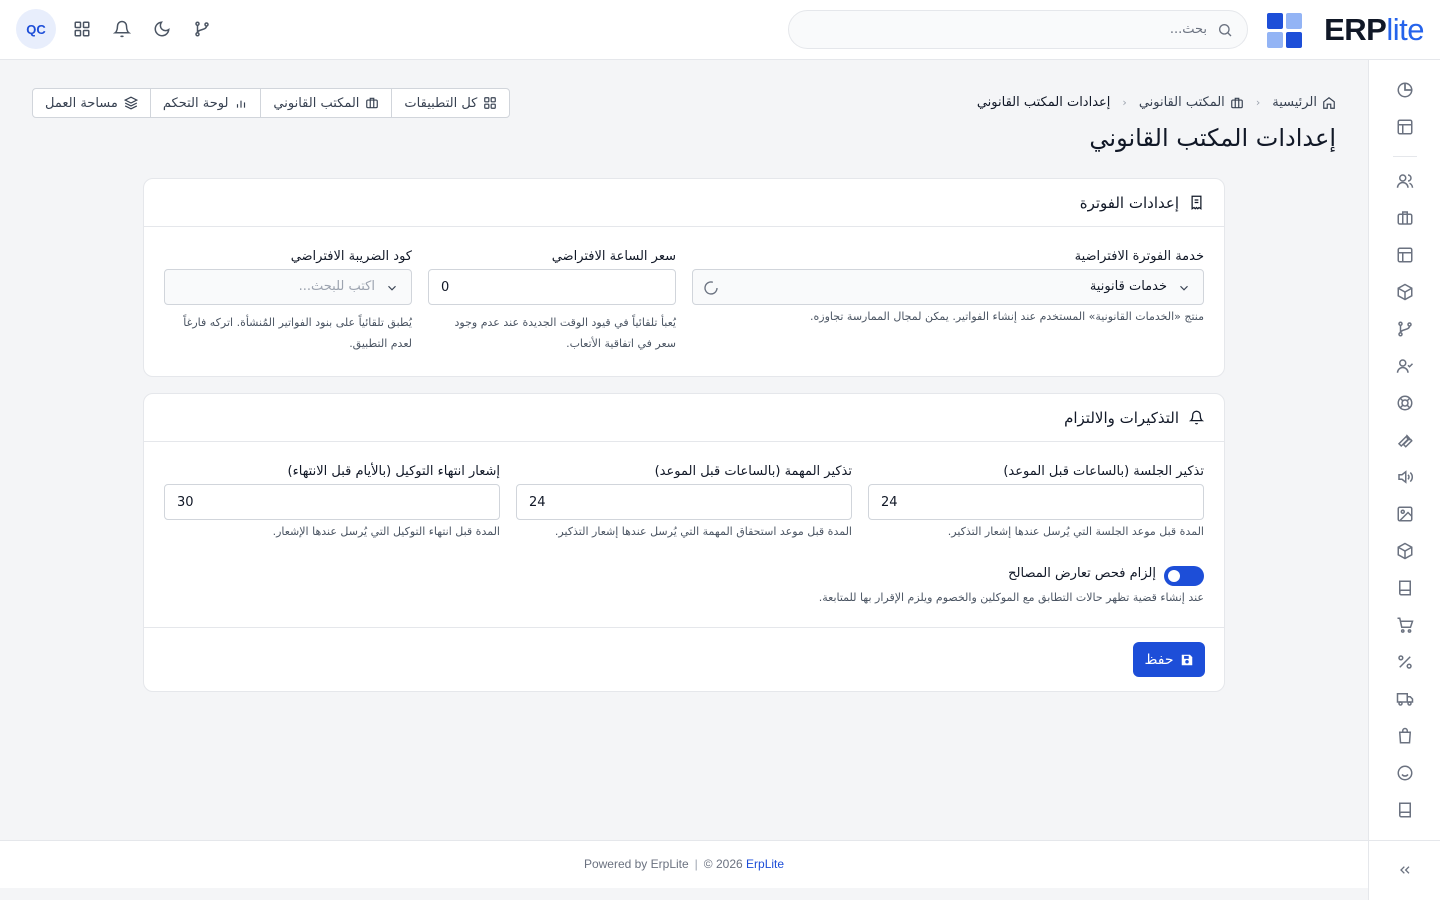  I want to click on powered-by: Powered by ErpLite, so click(636, 864).